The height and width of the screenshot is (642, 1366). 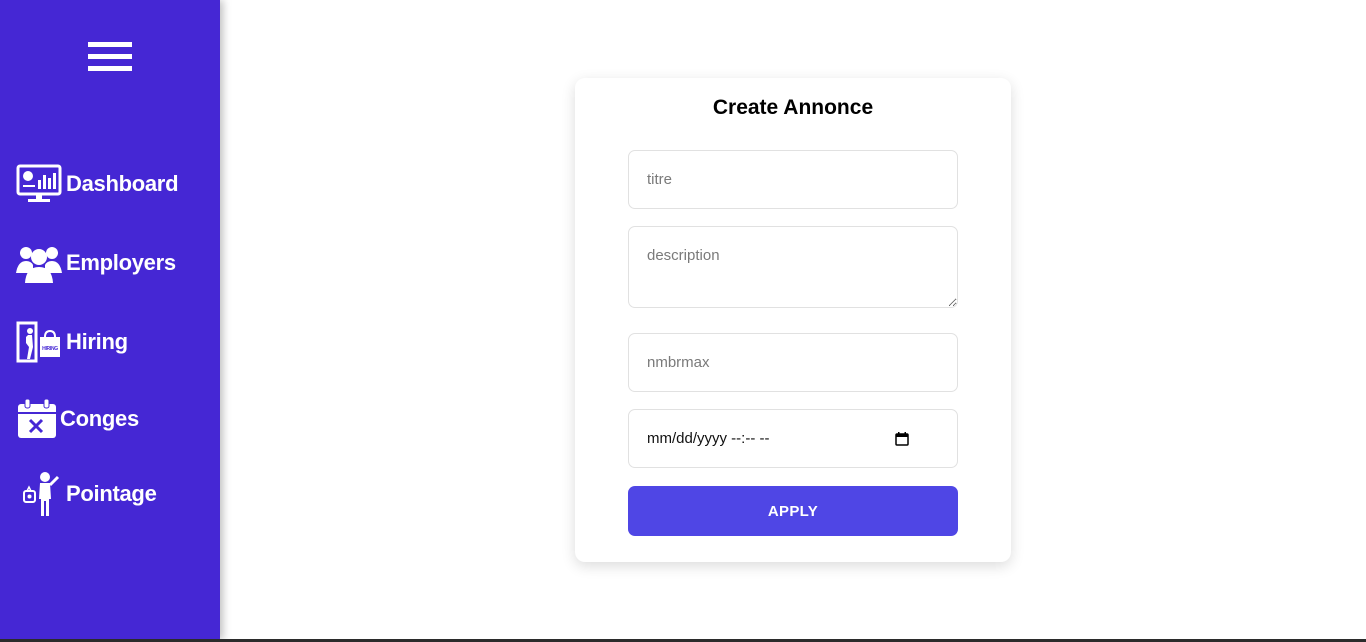 I want to click on users-group-icon, so click(x=40, y=263).